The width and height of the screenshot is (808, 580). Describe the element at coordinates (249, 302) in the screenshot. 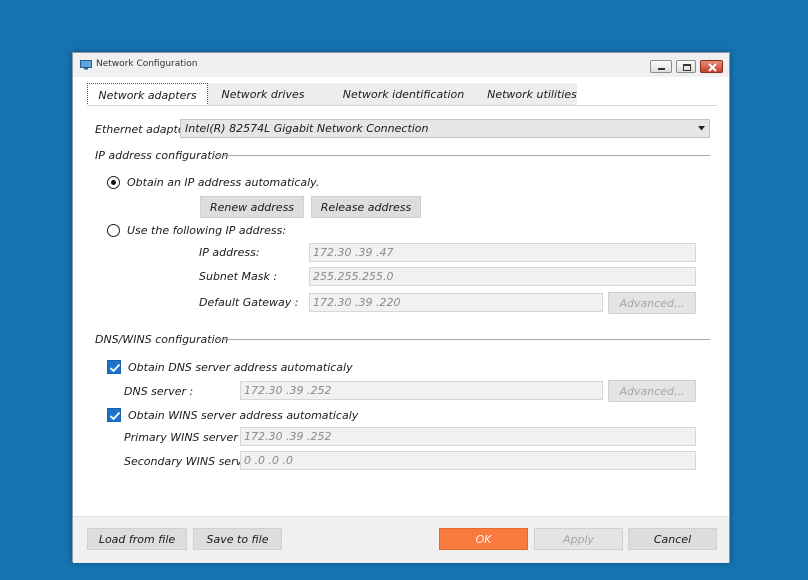

I see `default-gateway-label: Default Gateway :` at that location.